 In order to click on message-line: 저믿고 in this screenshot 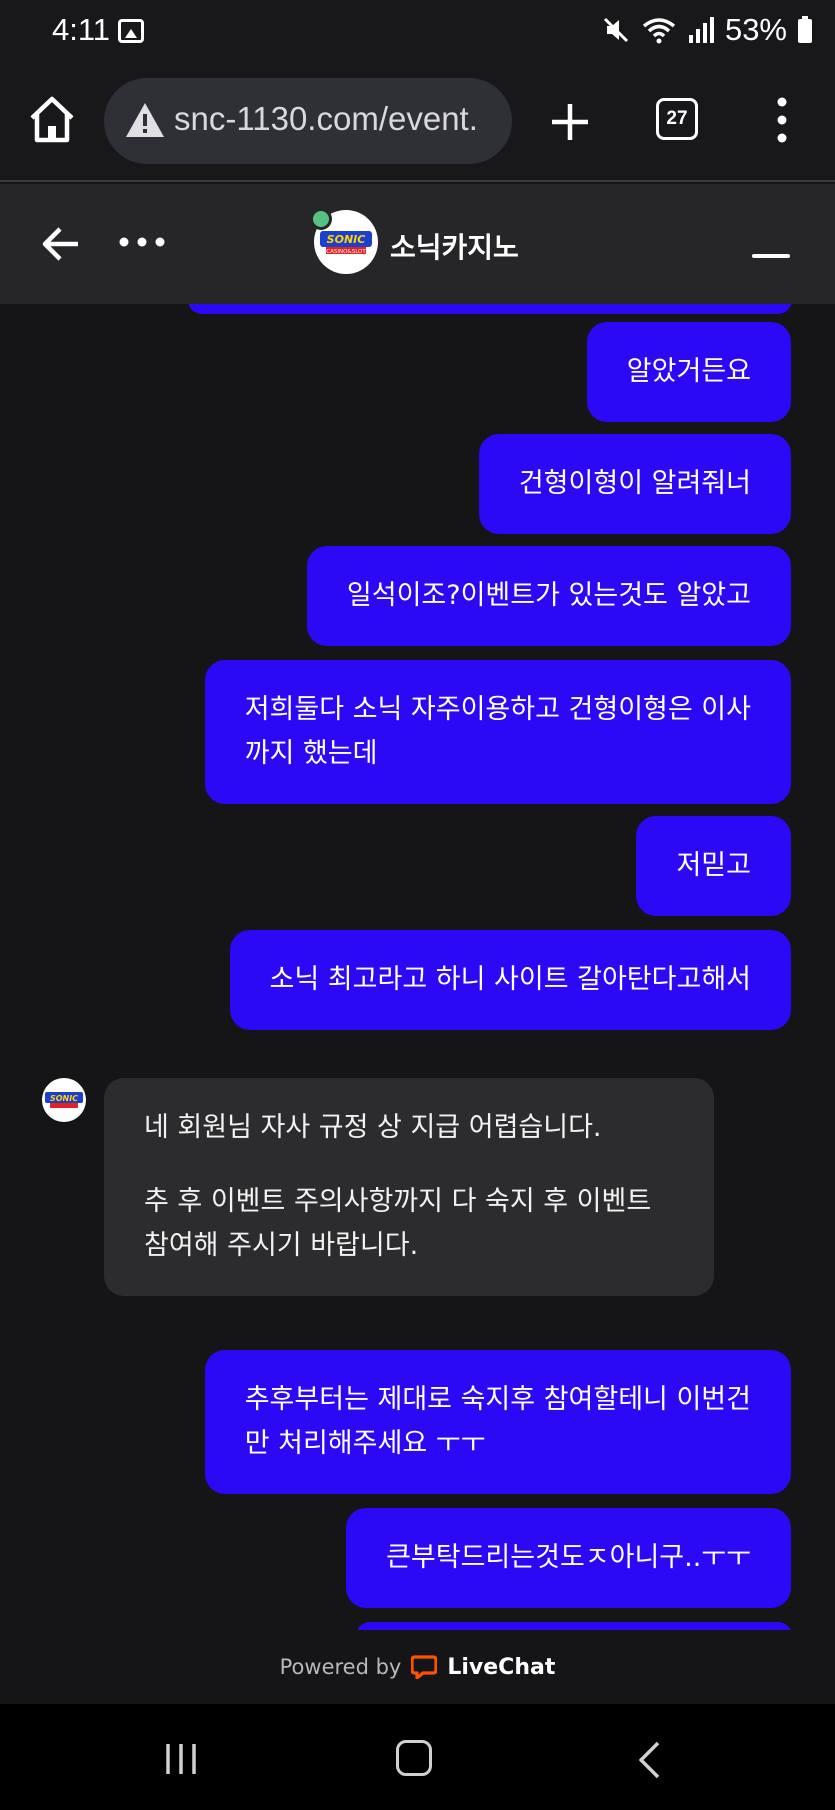, I will do `click(713, 865)`.